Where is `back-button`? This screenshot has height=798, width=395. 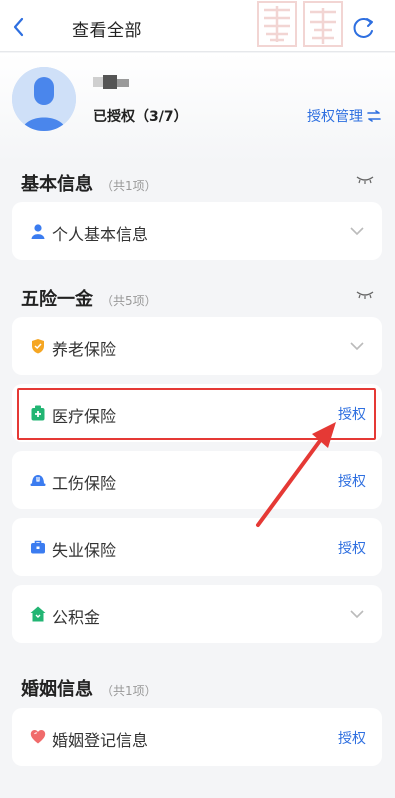
back-button is located at coordinates (19, 27).